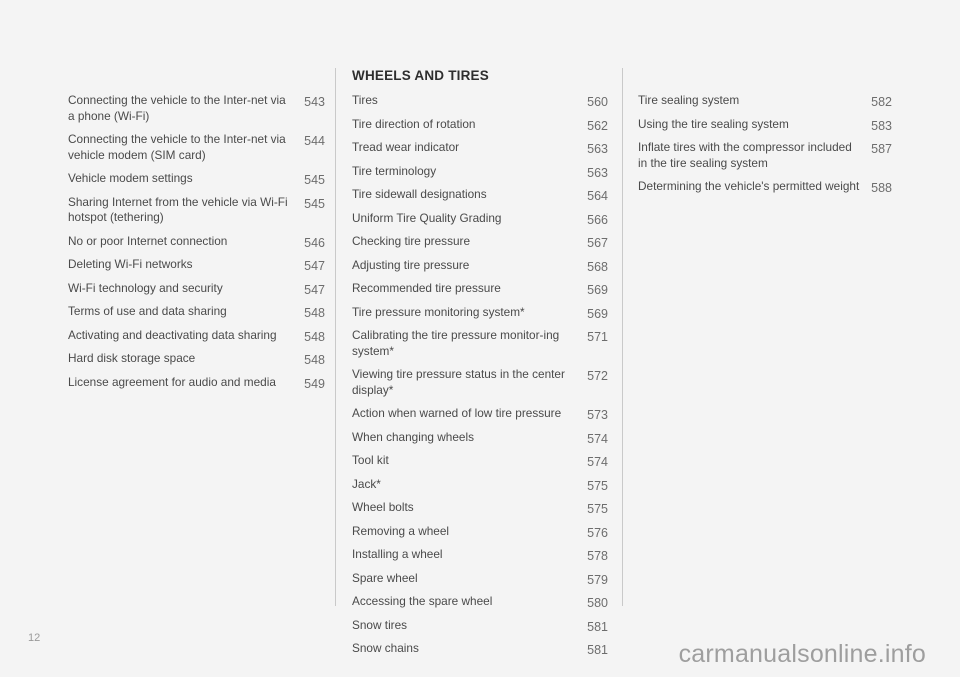 The height and width of the screenshot is (677, 960). Describe the element at coordinates (597, 415) in the screenshot. I see `toc-entry-page-number: 573` at that location.